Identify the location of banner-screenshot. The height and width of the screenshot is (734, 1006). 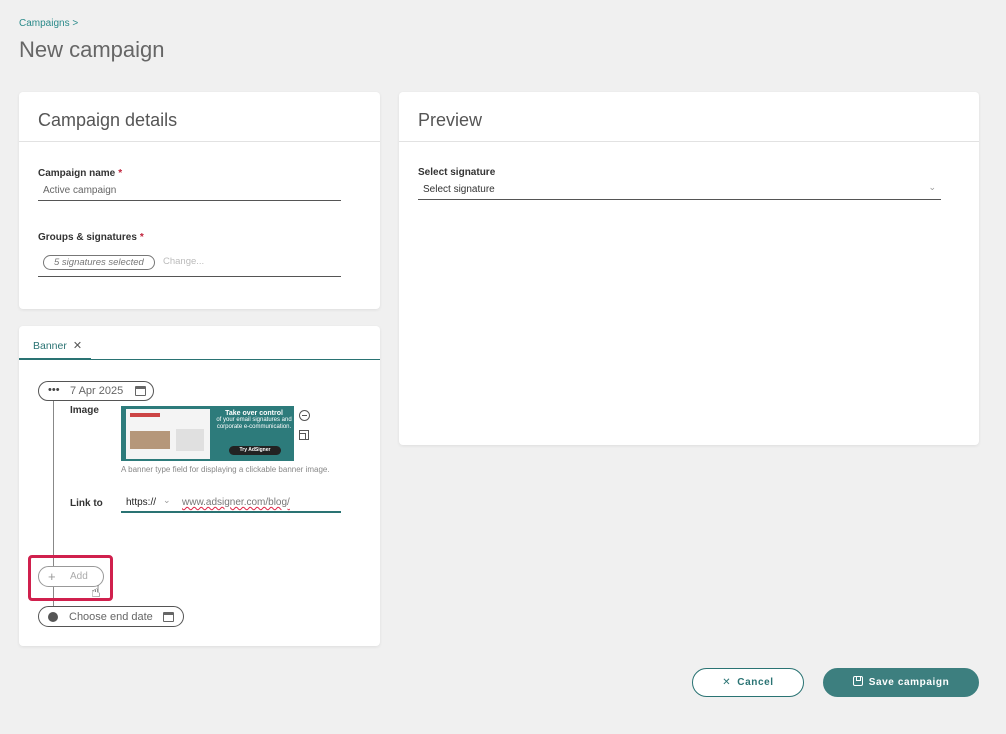
(168, 434).